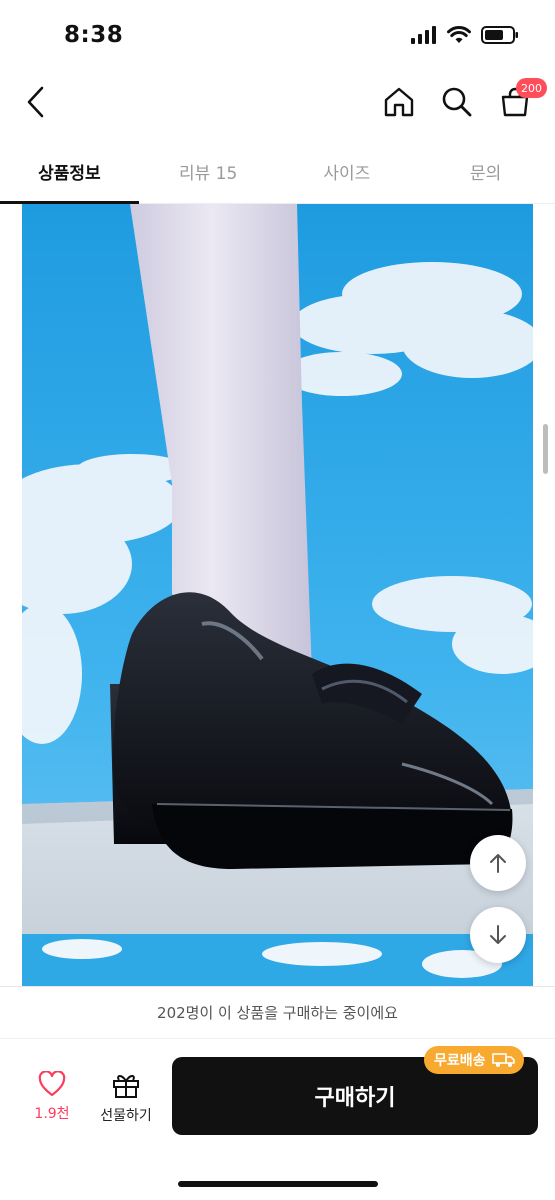  What do you see at coordinates (126, 1086) in the screenshot?
I see `gift-icon` at bounding box center [126, 1086].